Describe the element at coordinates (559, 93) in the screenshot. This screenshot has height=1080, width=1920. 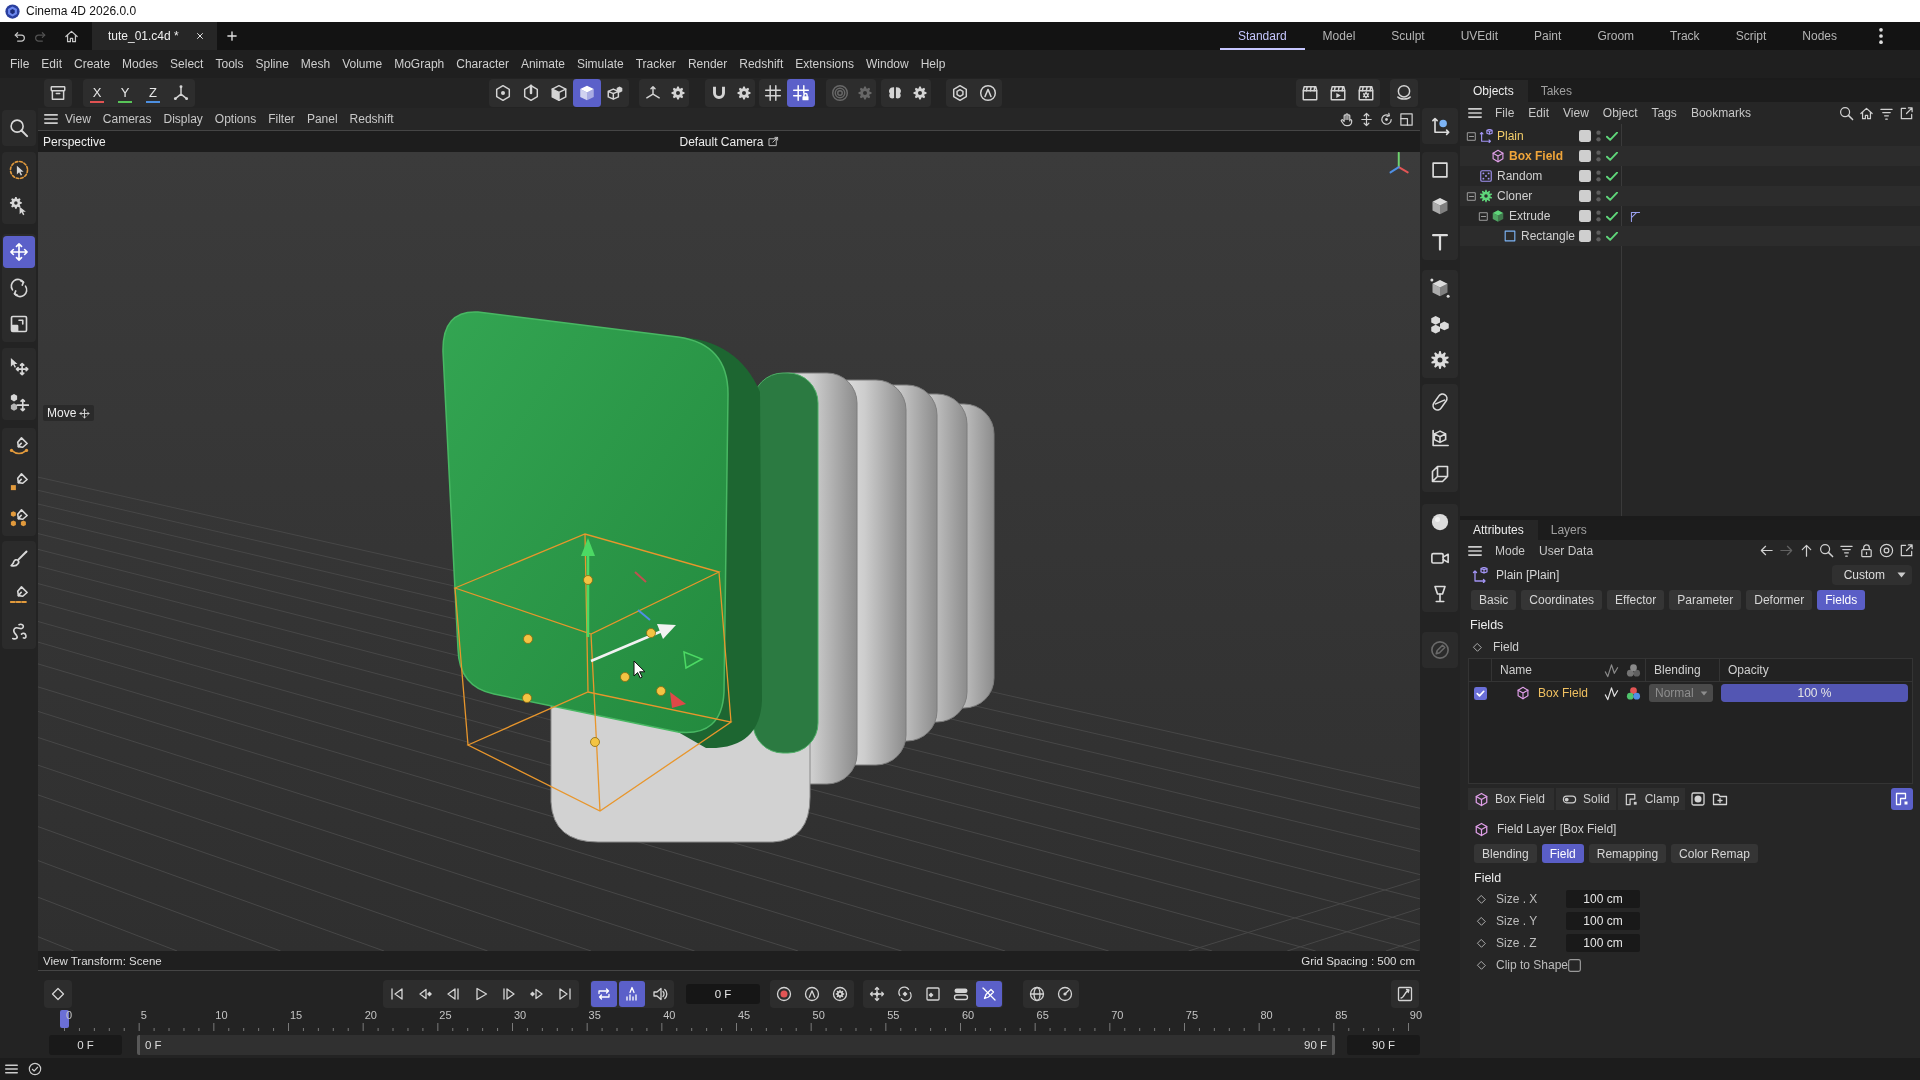
I see `cube-face-icon` at that location.